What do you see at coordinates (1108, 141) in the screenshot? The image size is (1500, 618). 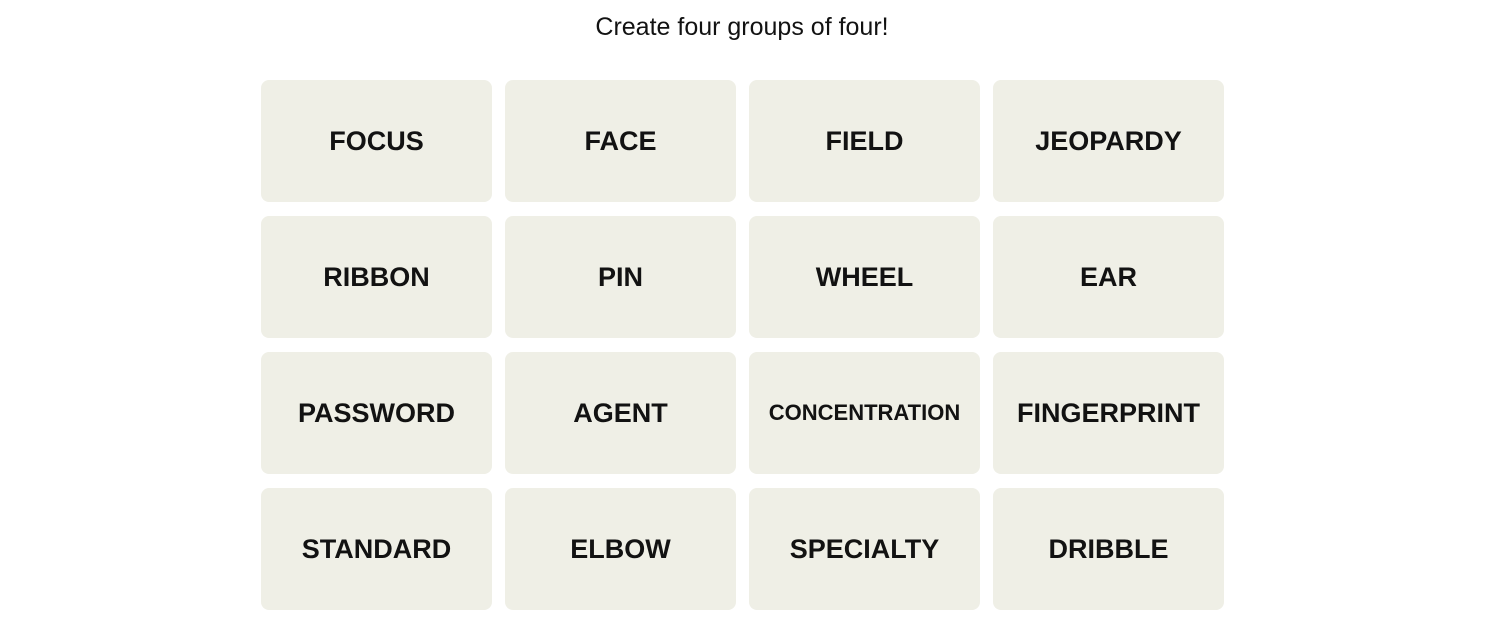 I see `word-tile: JEOPARDY` at bounding box center [1108, 141].